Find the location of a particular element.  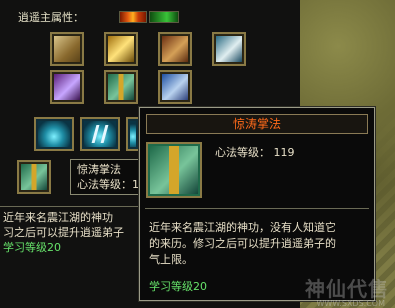

divider is located at coordinates (257, 208).